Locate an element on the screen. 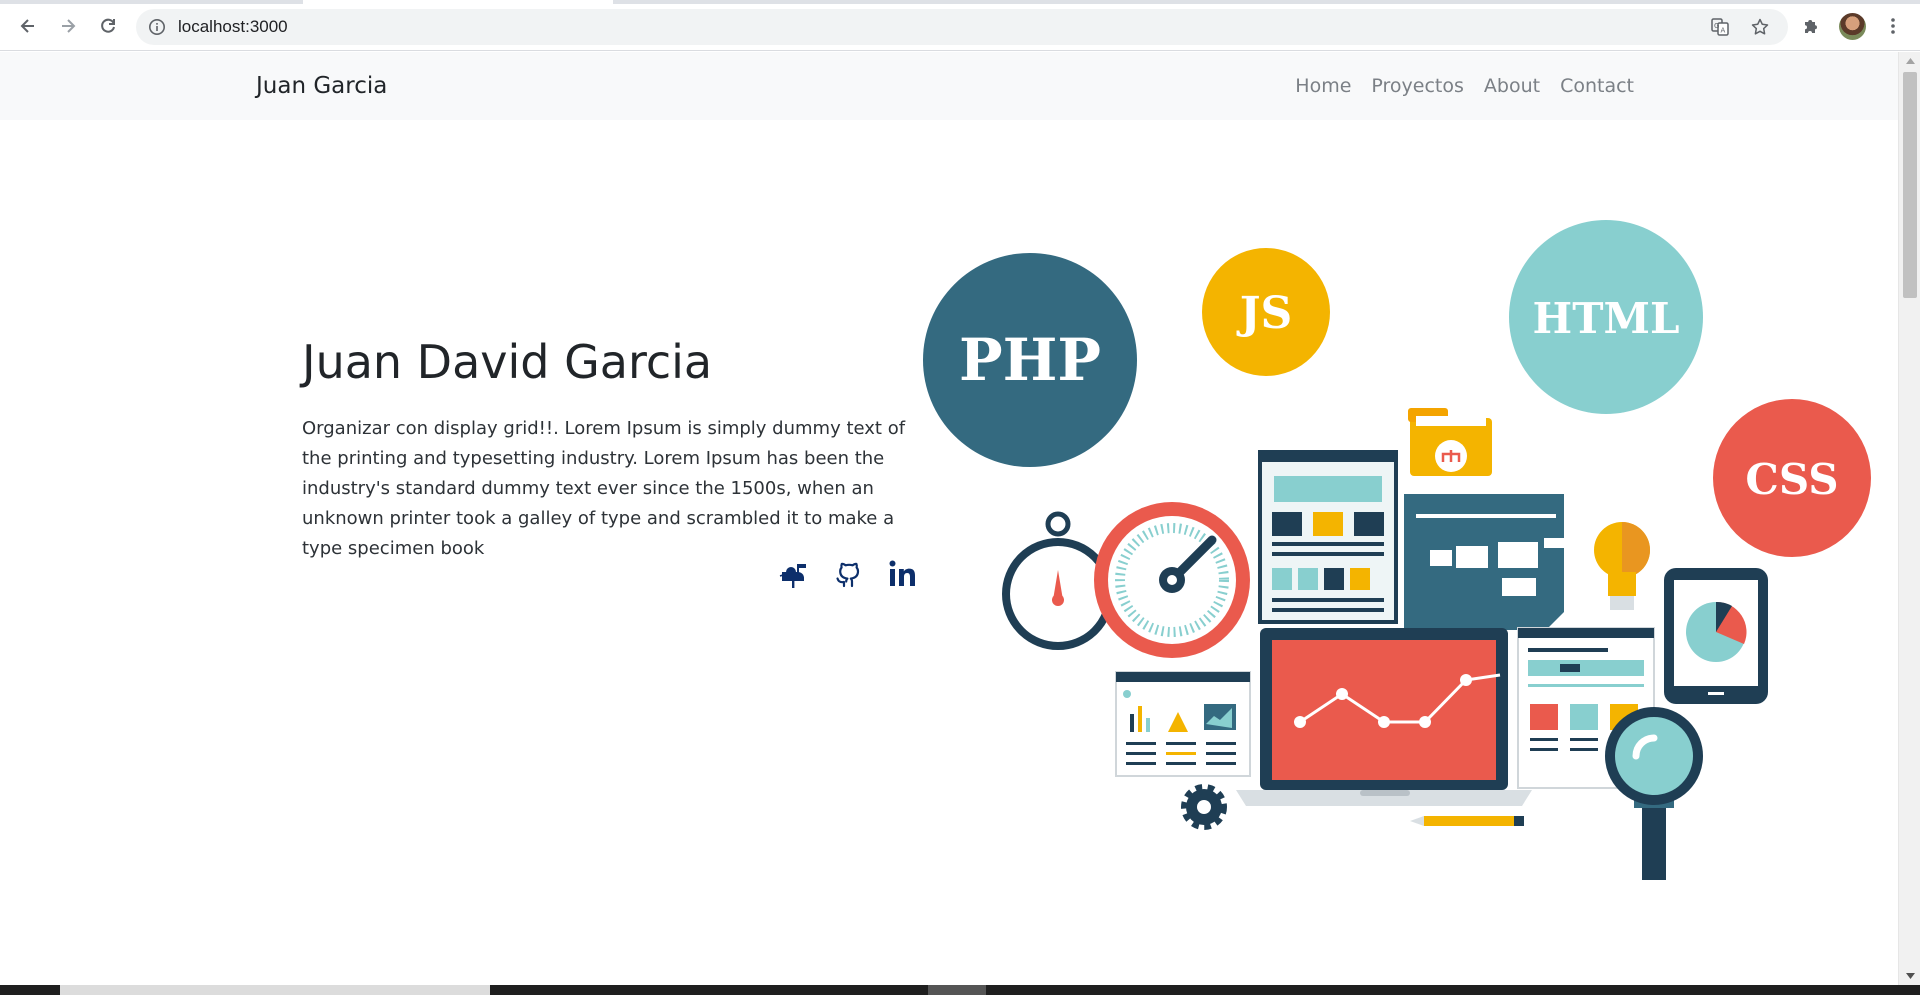 This screenshot has height=995, width=1920. back-arrow-icon is located at coordinates (27, 26).